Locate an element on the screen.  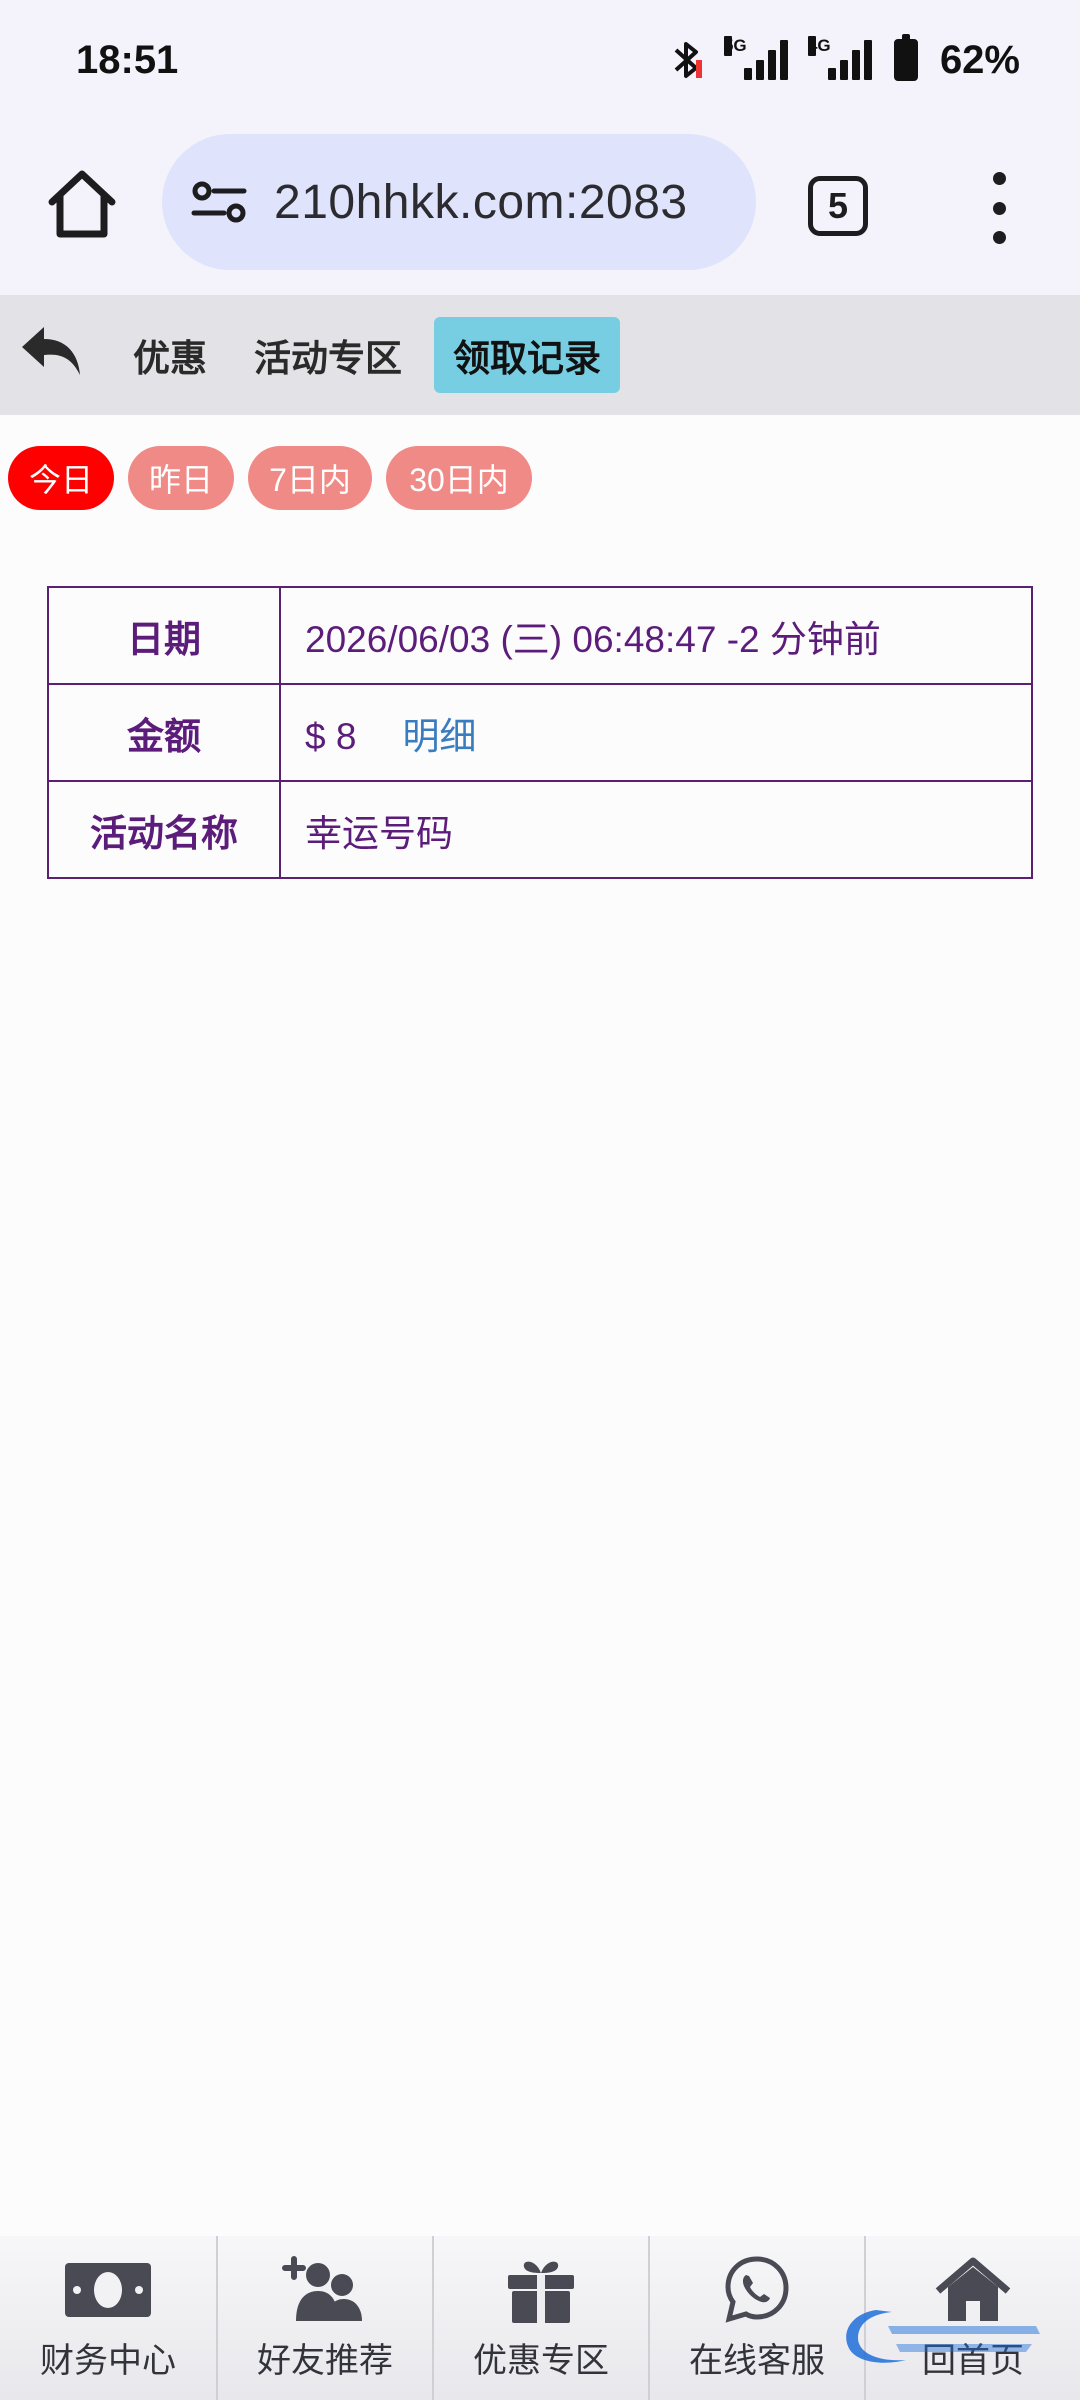
date-value: 2026/06/03 (三) 06:48:47 -2 分钟前 is located at coordinates (656, 635).